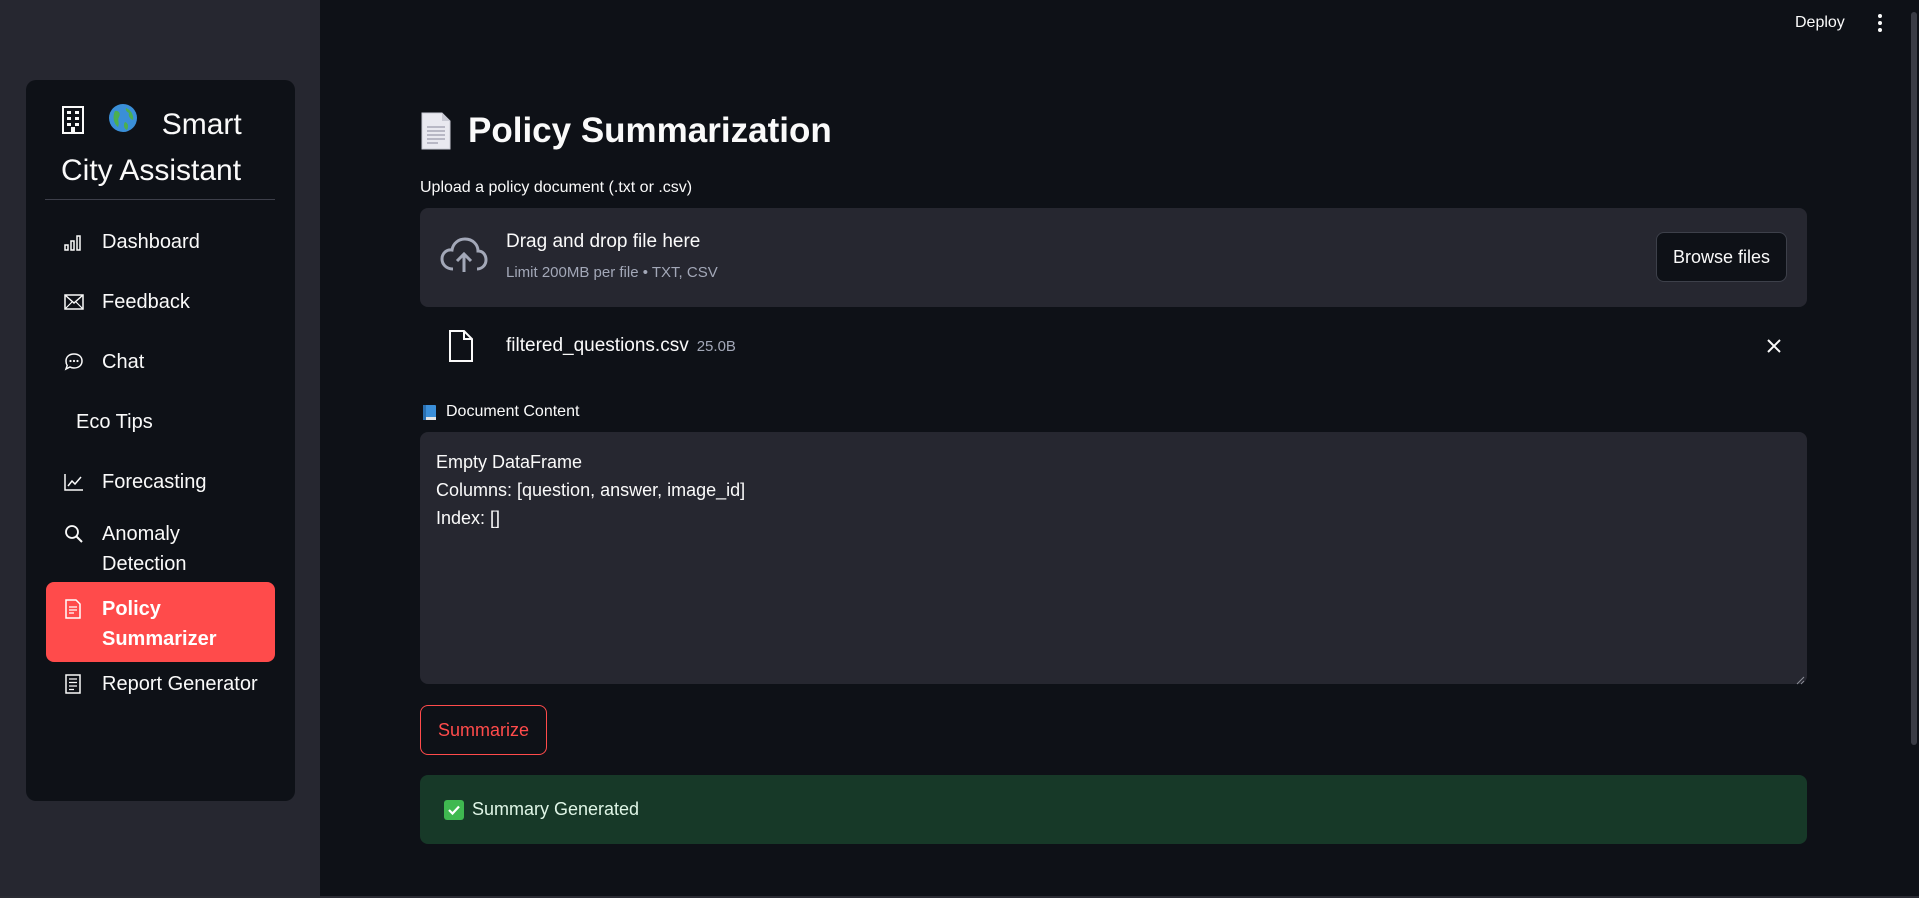  Describe the element at coordinates (151, 147) in the screenshot. I see `app-title-text: Smart City Assistant` at that location.